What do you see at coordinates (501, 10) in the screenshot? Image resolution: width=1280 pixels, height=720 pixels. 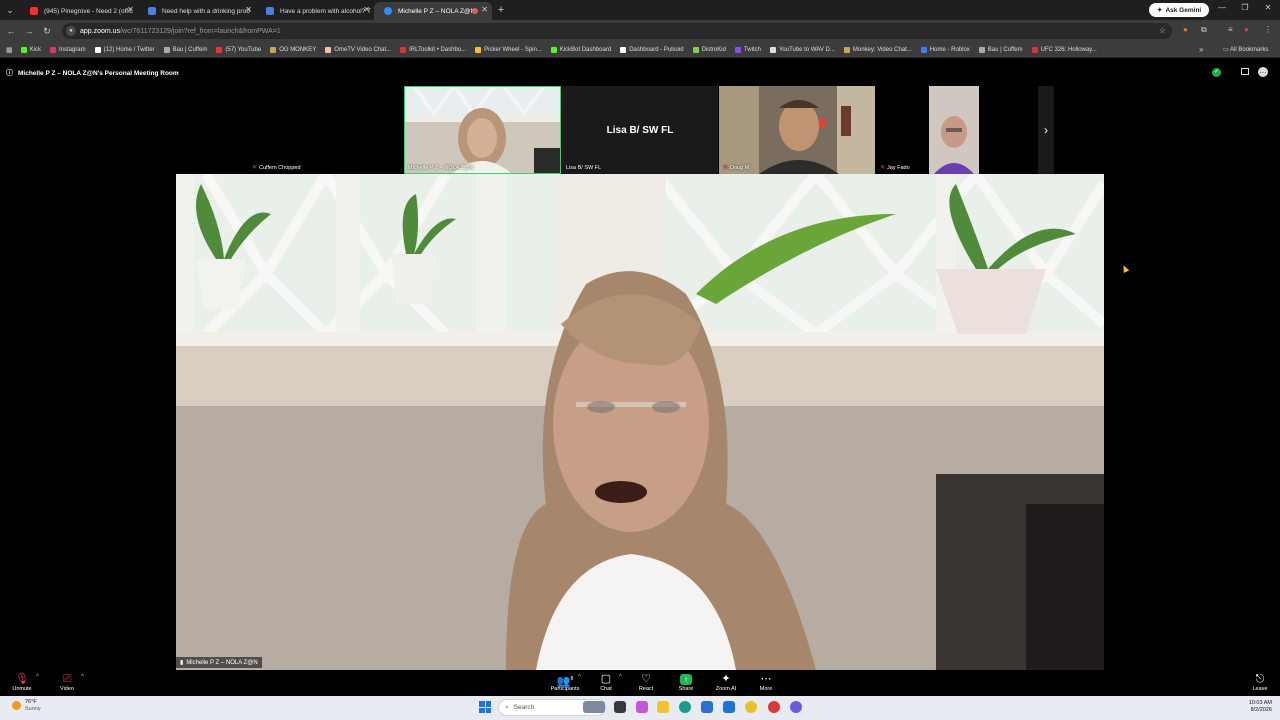 I see `new-tab-button: +` at bounding box center [501, 10].